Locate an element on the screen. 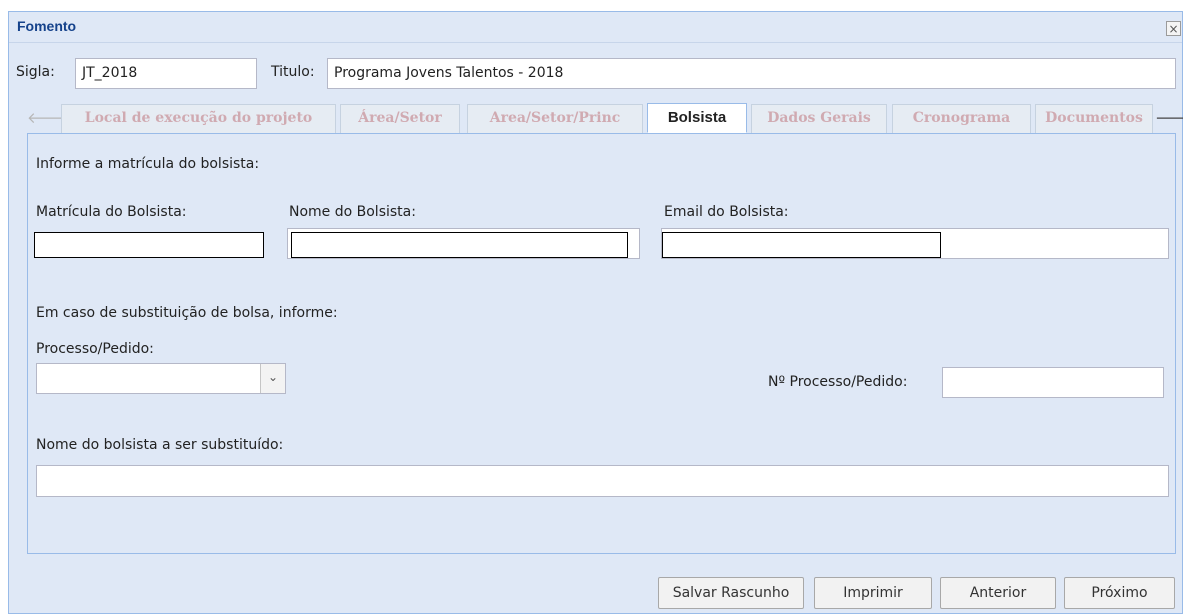  salvar-rascunho-button: Salvar Rascunho is located at coordinates (731, 593).